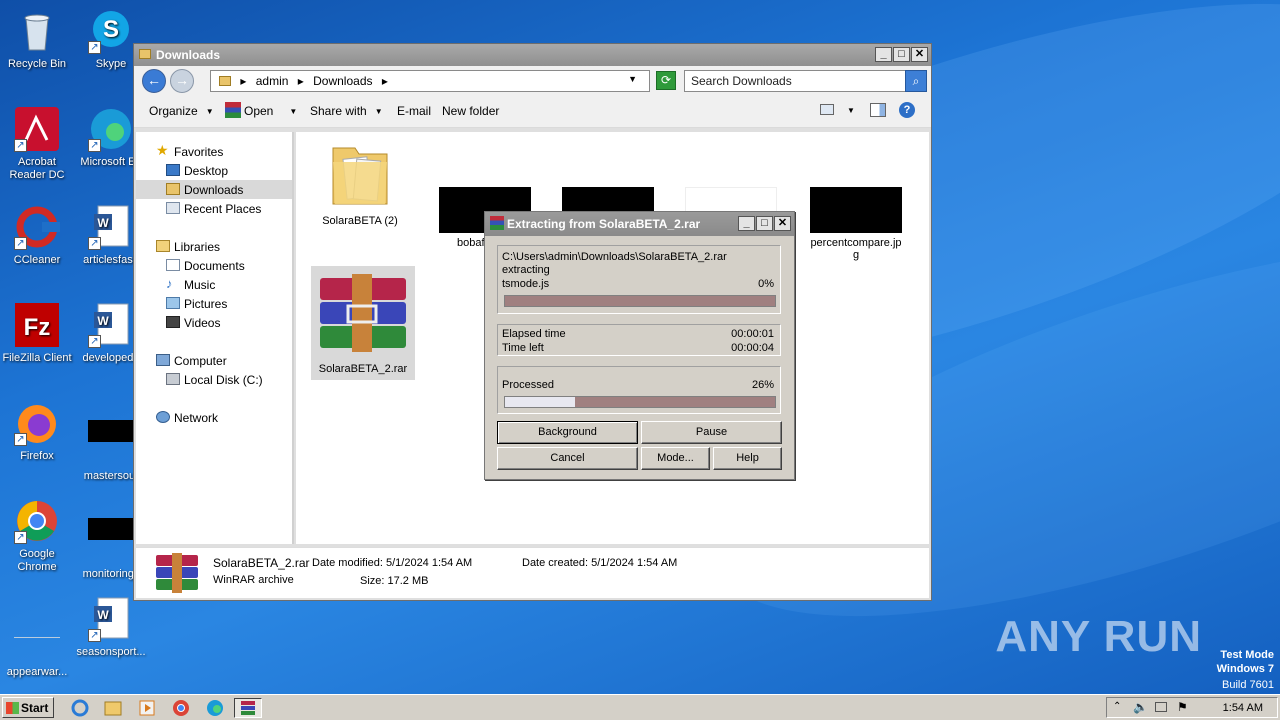 This screenshot has width=1280, height=720. Describe the element at coordinates (113, 708) in the screenshot. I see `taskbar-explorer` at that location.